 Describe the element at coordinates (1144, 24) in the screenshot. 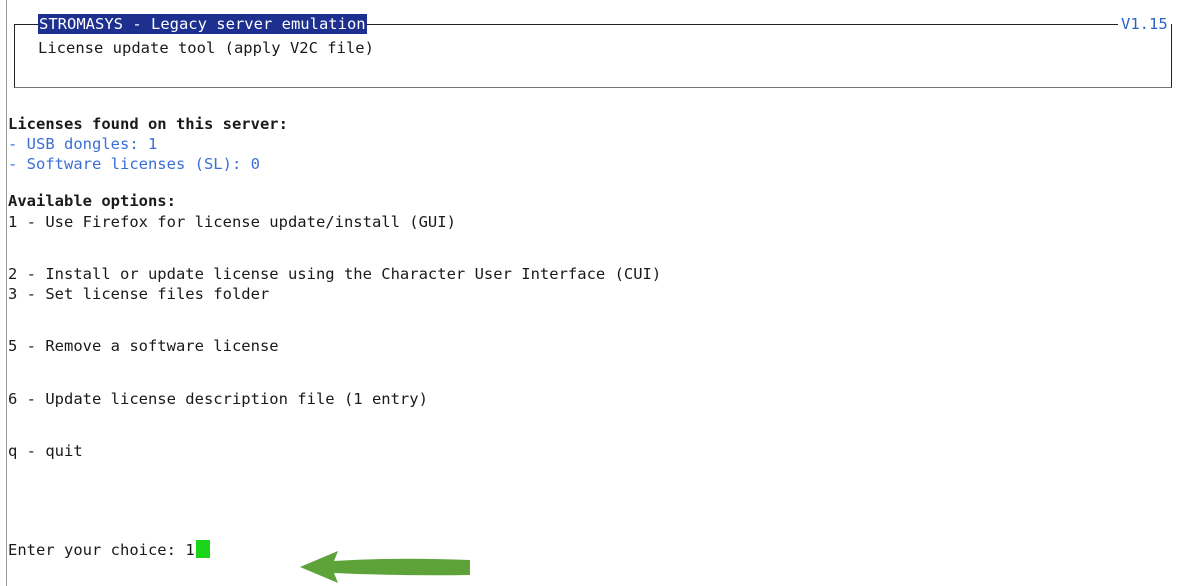

I see `version-label: V1.15` at that location.